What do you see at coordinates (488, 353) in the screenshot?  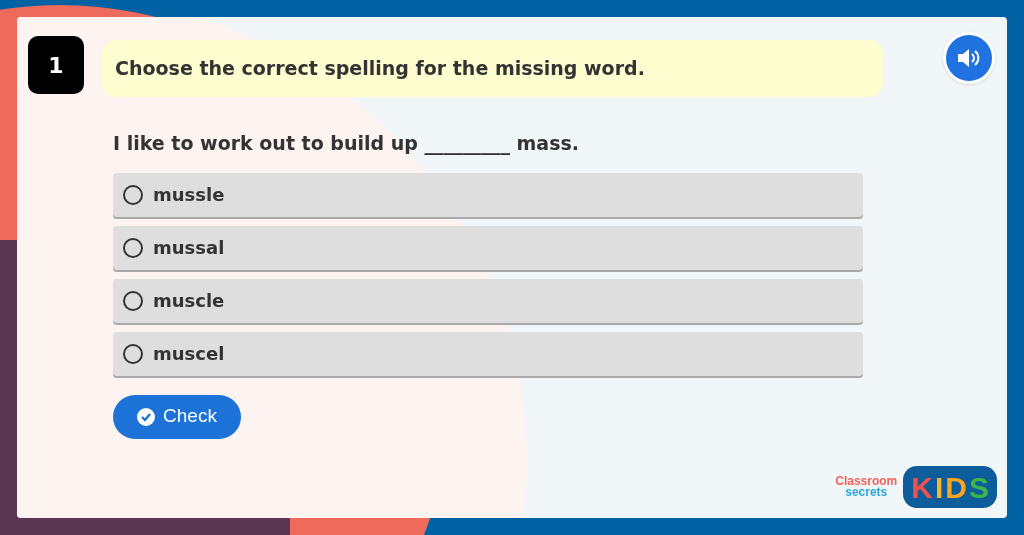 I see `answer-option: muscel` at bounding box center [488, 353].